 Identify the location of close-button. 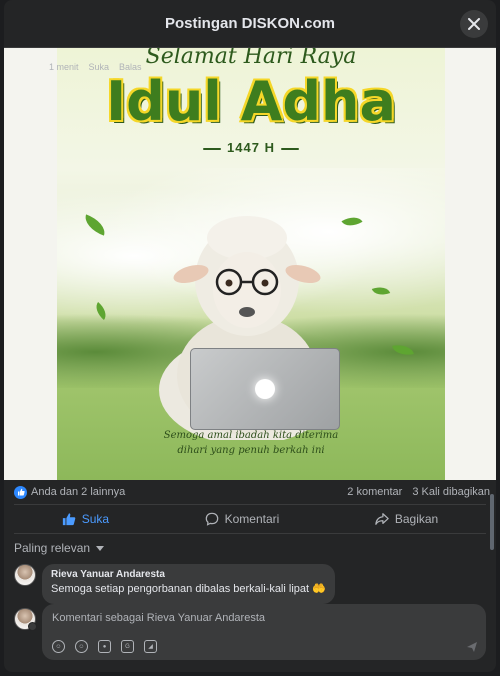
(474, 24).